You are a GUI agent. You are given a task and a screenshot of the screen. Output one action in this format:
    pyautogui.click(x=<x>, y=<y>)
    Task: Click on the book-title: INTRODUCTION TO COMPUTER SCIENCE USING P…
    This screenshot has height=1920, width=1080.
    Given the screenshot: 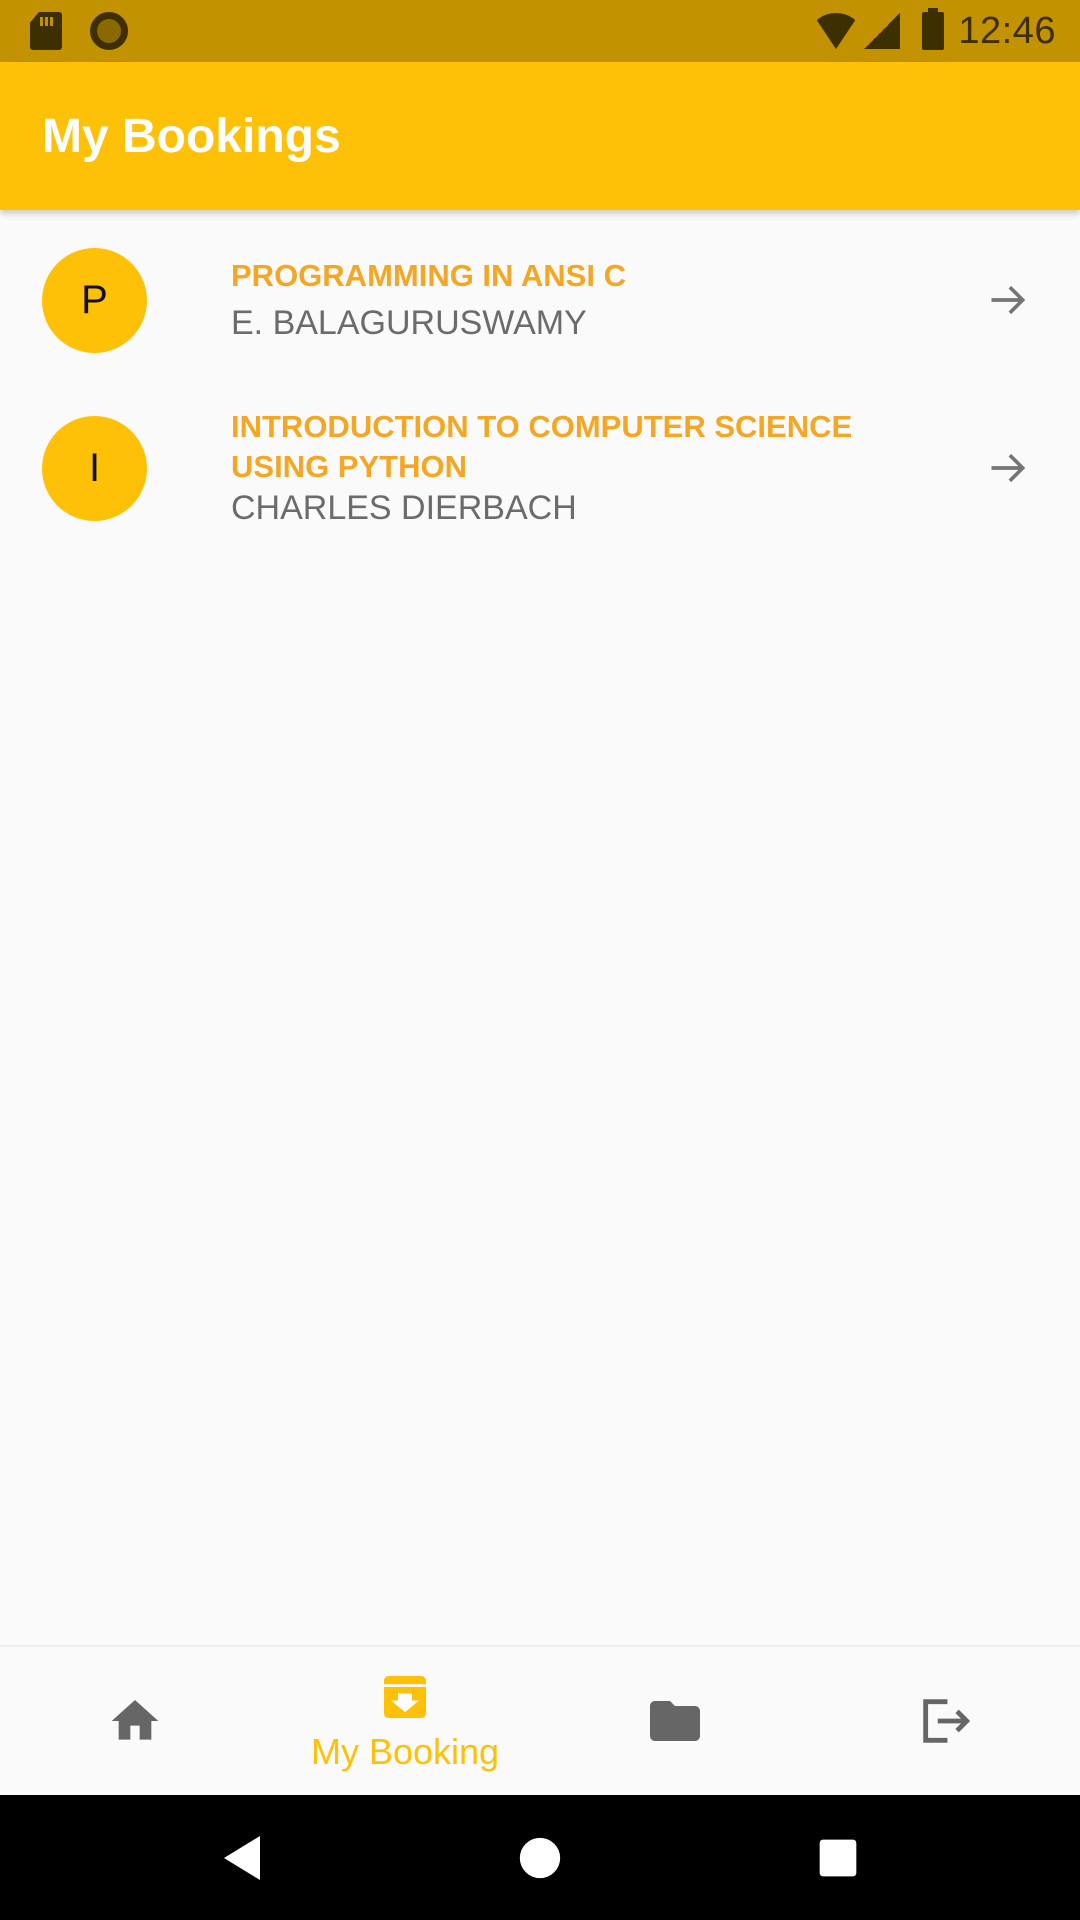 What is the action you would take?
    pyautogui.click(x=542, y=446)
    